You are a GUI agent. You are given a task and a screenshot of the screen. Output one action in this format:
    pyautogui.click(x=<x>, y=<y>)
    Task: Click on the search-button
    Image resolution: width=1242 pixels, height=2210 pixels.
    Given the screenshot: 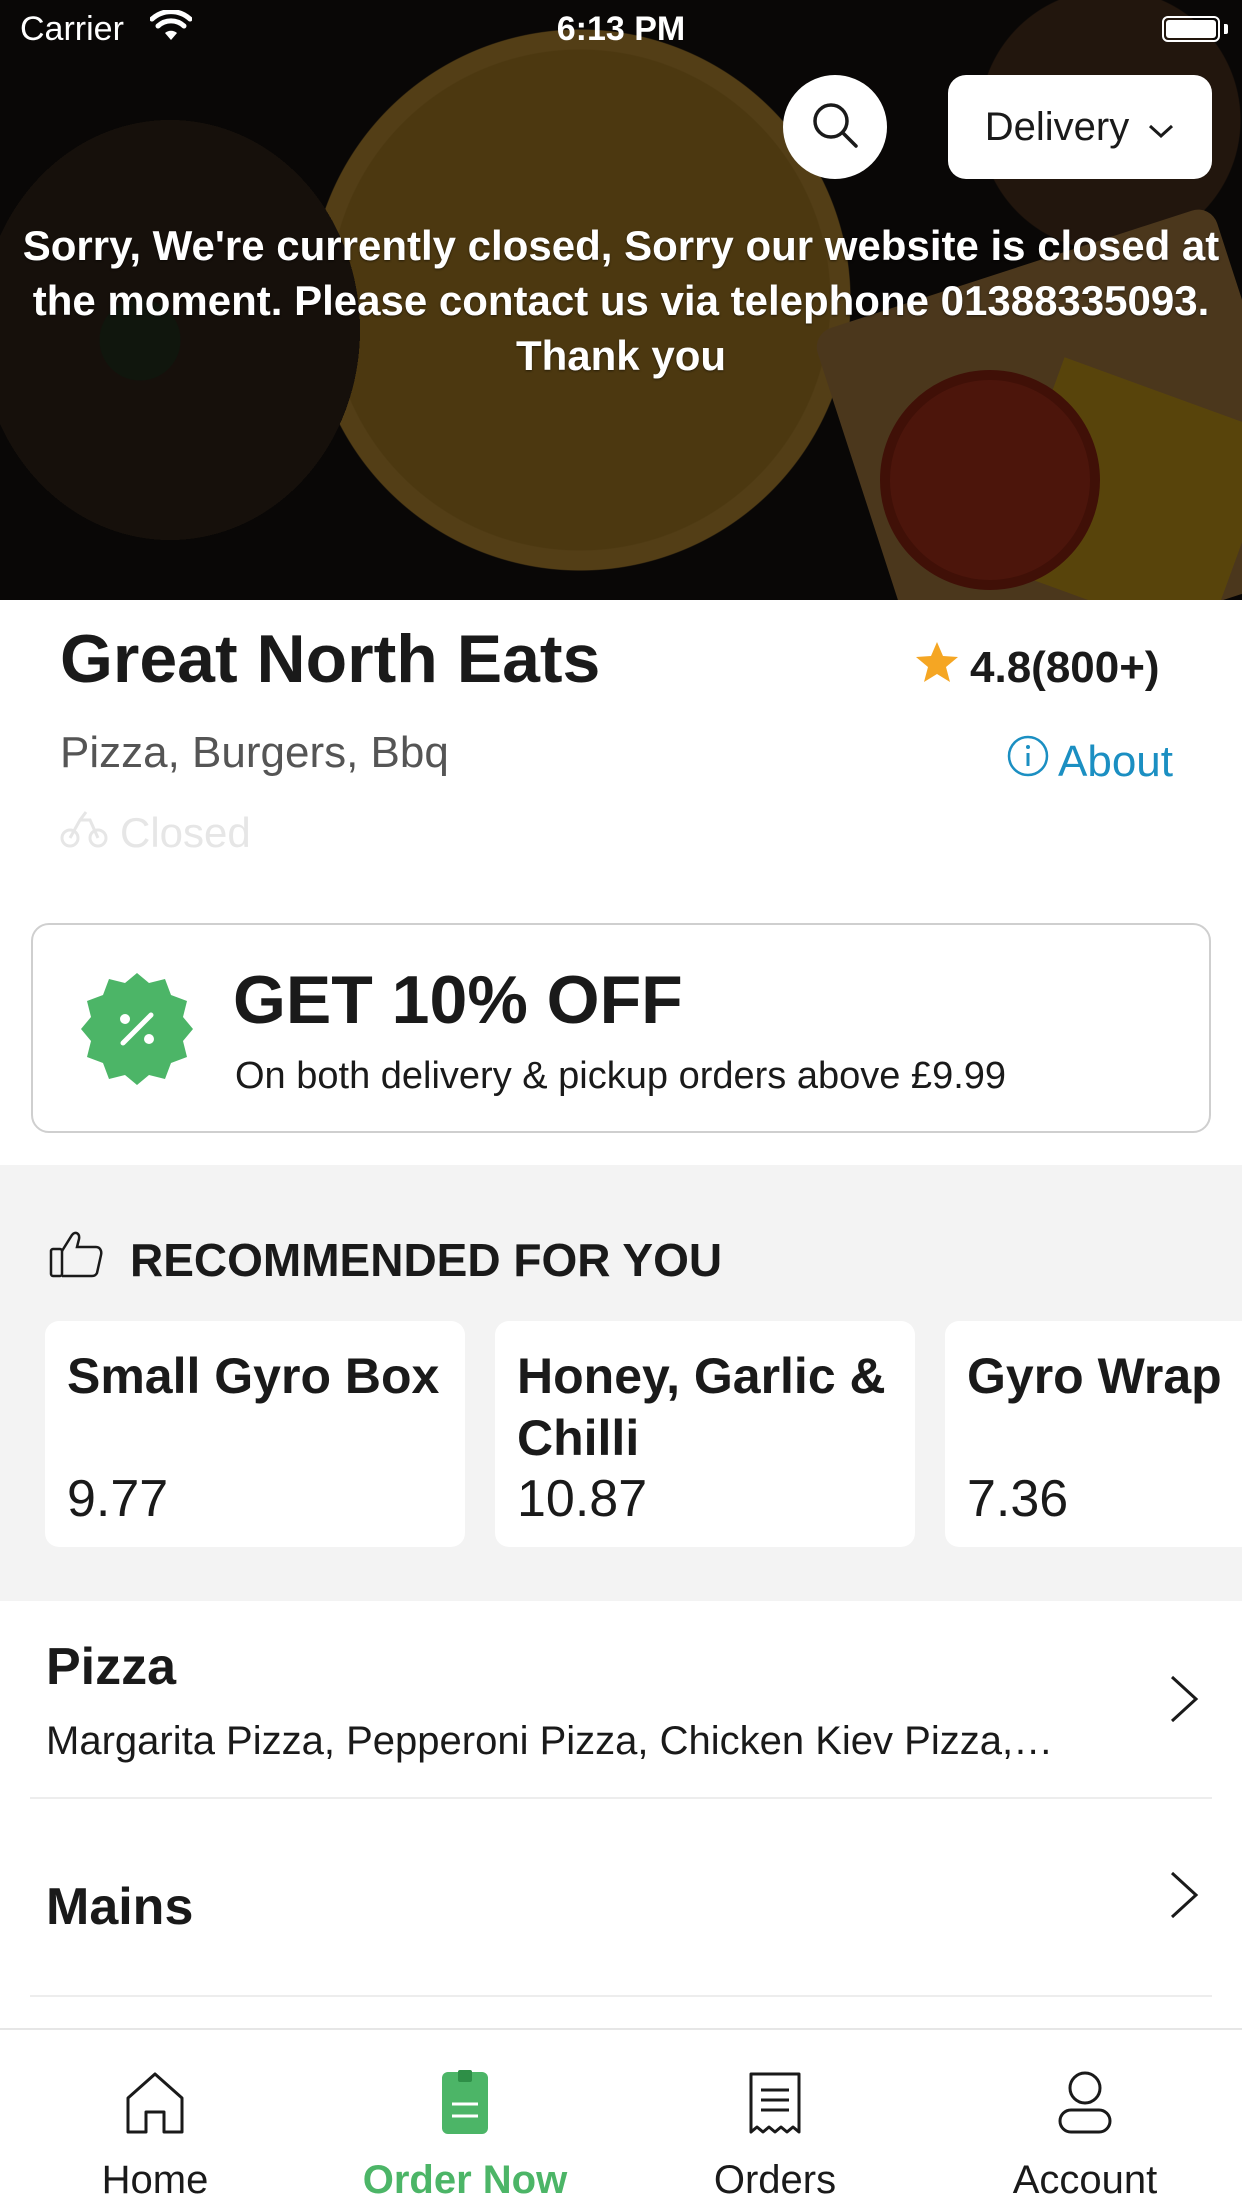 What is the action you would take?
    pyautogui.click(x=835, y=127)
    